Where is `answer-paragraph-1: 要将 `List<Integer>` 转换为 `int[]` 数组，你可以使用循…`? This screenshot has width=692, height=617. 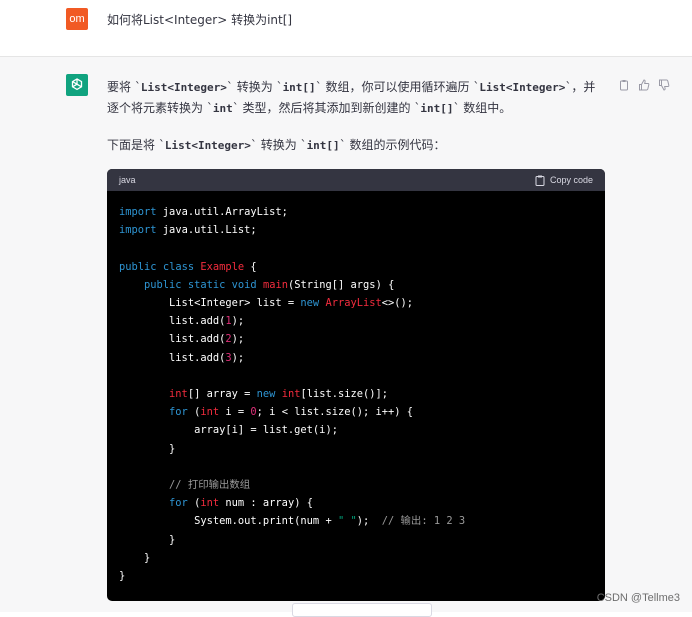 answer-paragraph-1: 要将 `List<Integer>` 转换为 `int[]` 数组，你可以使用循… is located at coordinates (351, 97).